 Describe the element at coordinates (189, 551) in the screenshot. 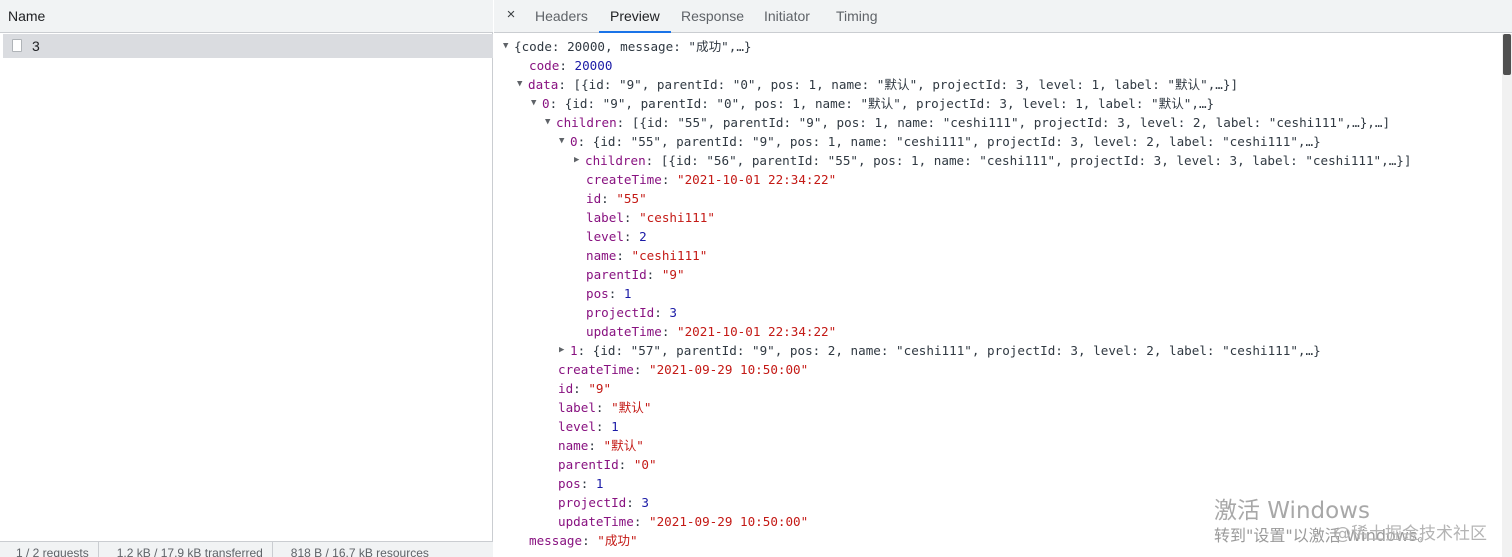

I see `transferred-size: 1.2 kB / 17.9 kB transferred` at that location.